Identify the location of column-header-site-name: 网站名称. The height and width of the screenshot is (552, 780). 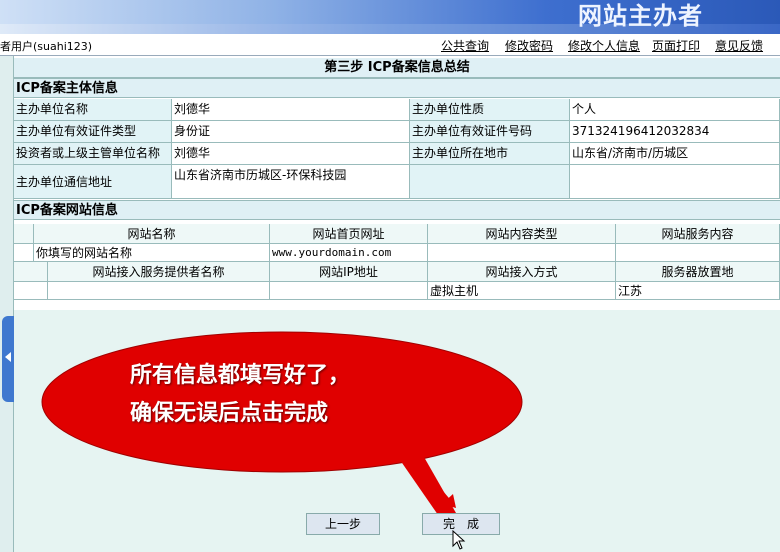
(152, 234).